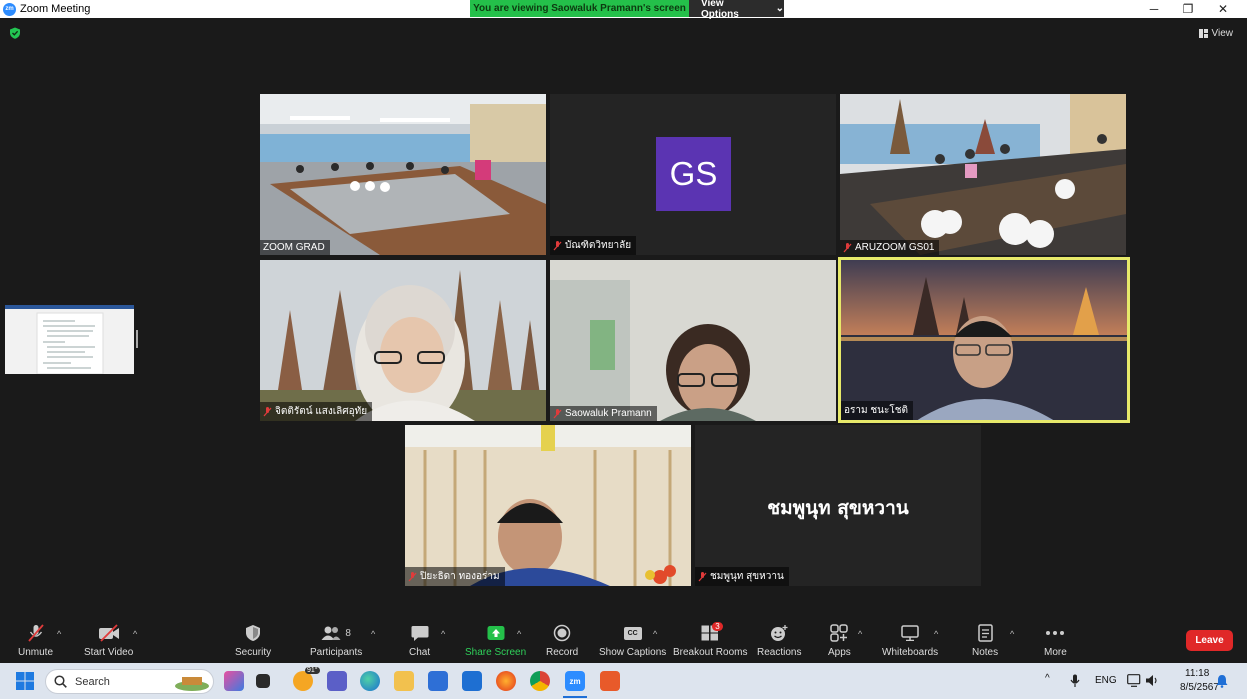 The image size is (1247, 699). What do you see at coordinates (59, 634) in the screenshot?
I see `audio-options-caret: ^` at bounding box center [59, 634].